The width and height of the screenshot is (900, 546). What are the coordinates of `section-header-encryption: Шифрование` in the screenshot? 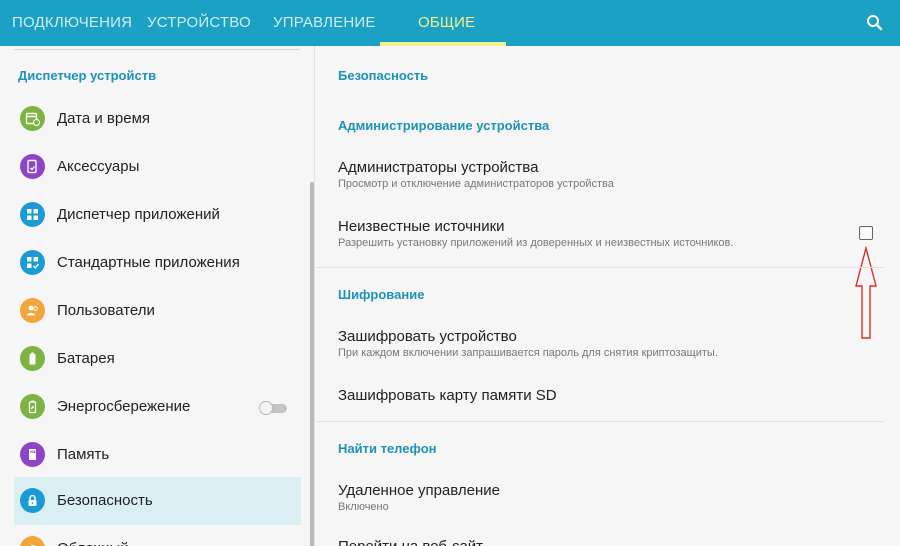 It's located at (381, 294).